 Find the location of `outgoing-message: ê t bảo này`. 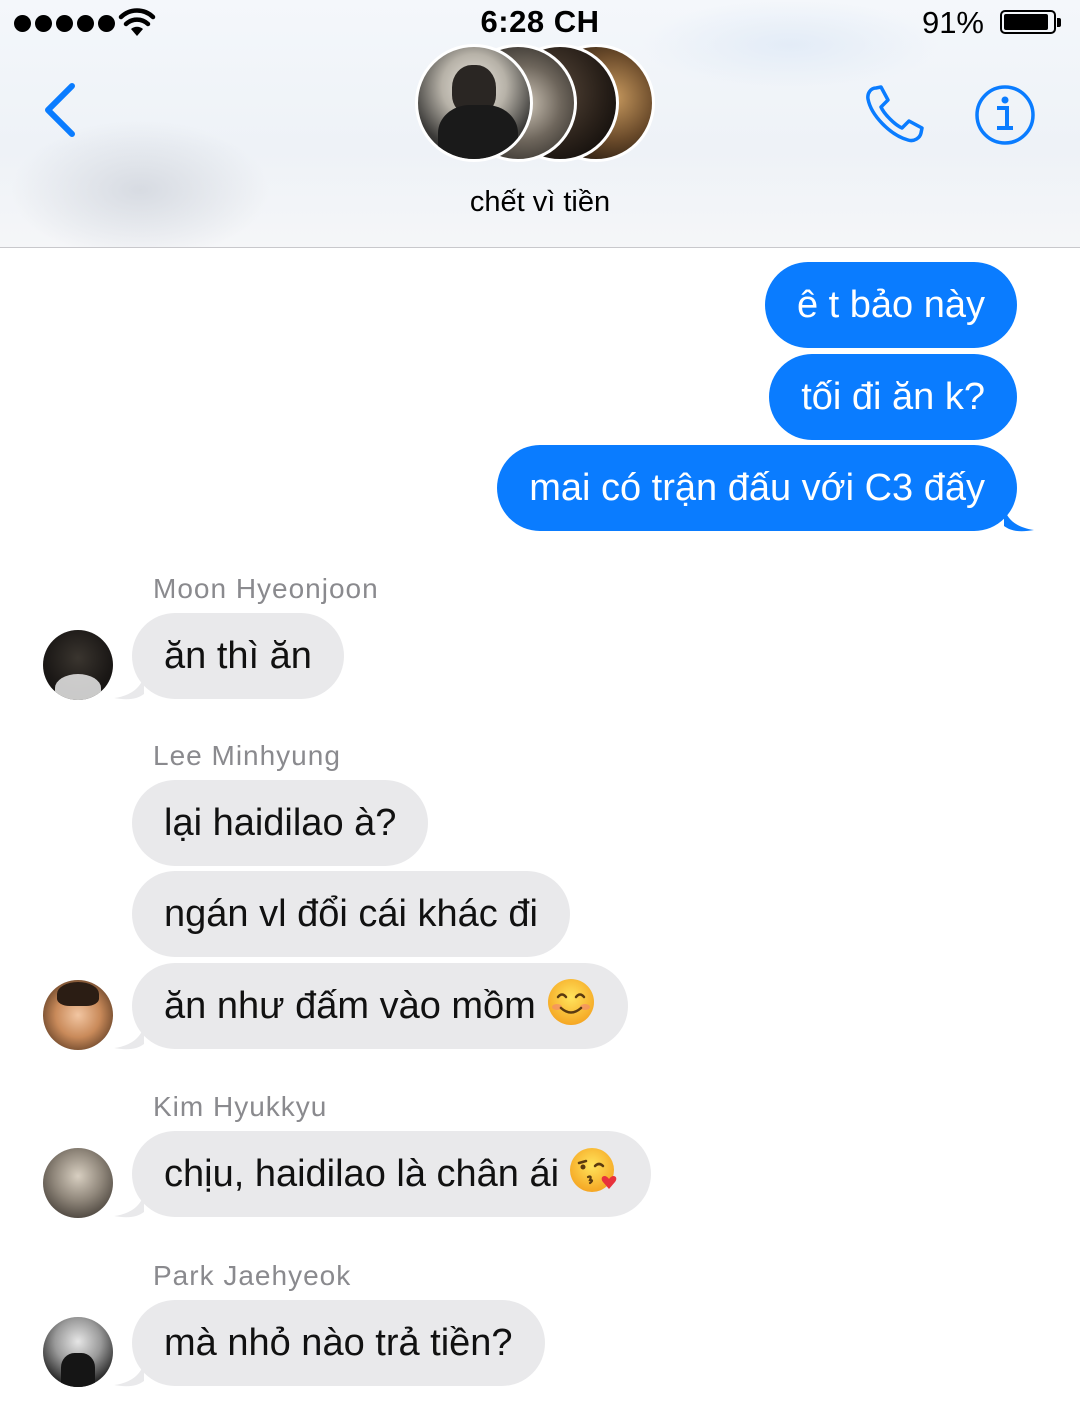

outgoing-message: ê t bảo này is located at coordinates (890, 305).